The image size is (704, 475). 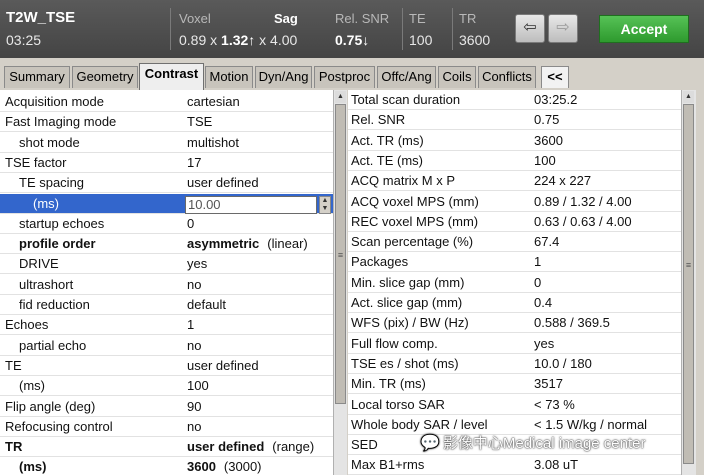 I want to click on info-value: 10.0 / 180, so click(x=563, y=363).